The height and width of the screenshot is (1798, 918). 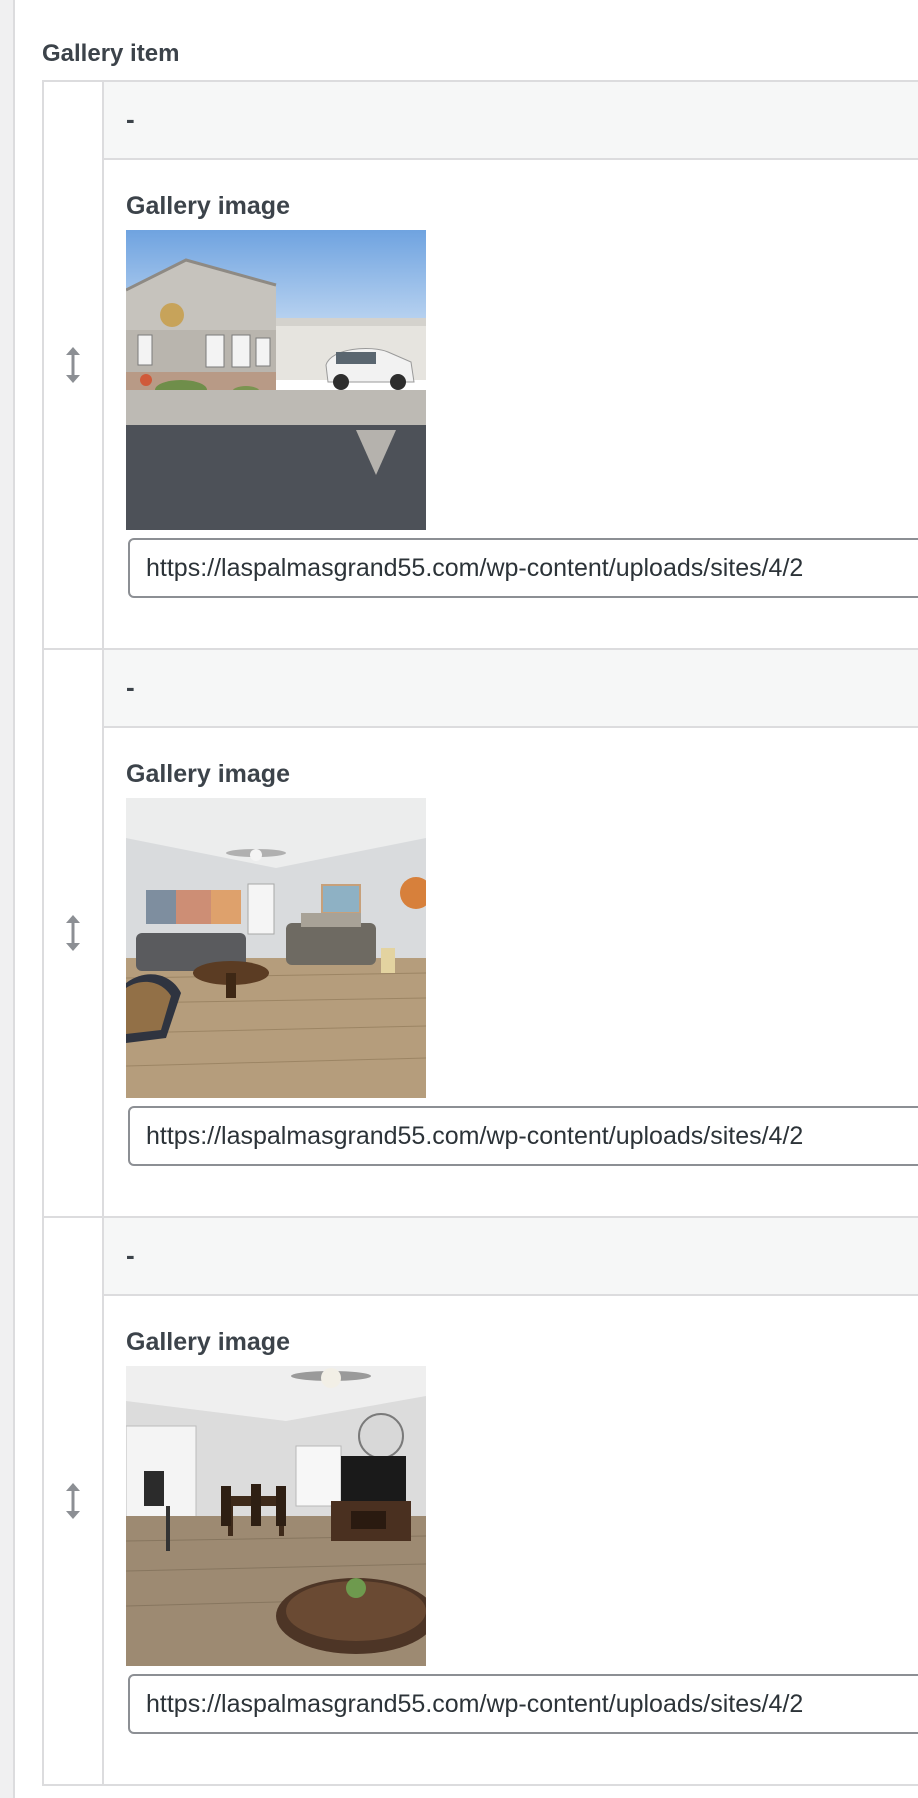 I want to click on field-label-gallery-item: Gallery item, so click(x=111, y=53).